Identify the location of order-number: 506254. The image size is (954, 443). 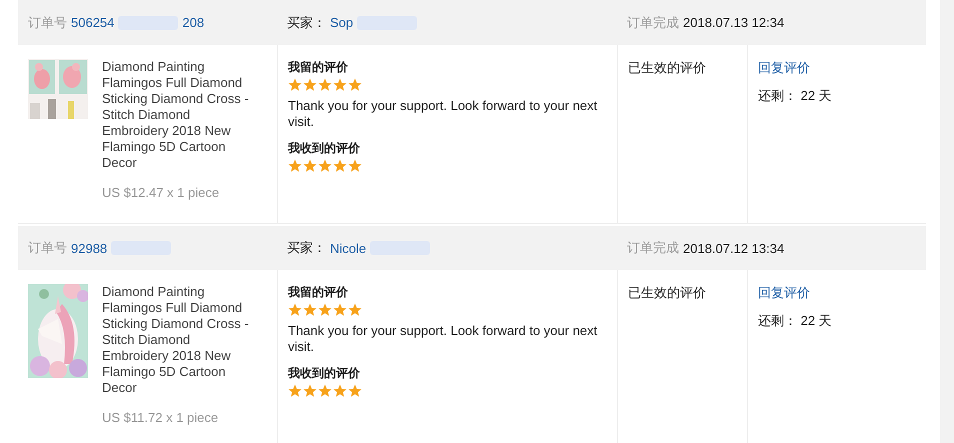
(92, 22).